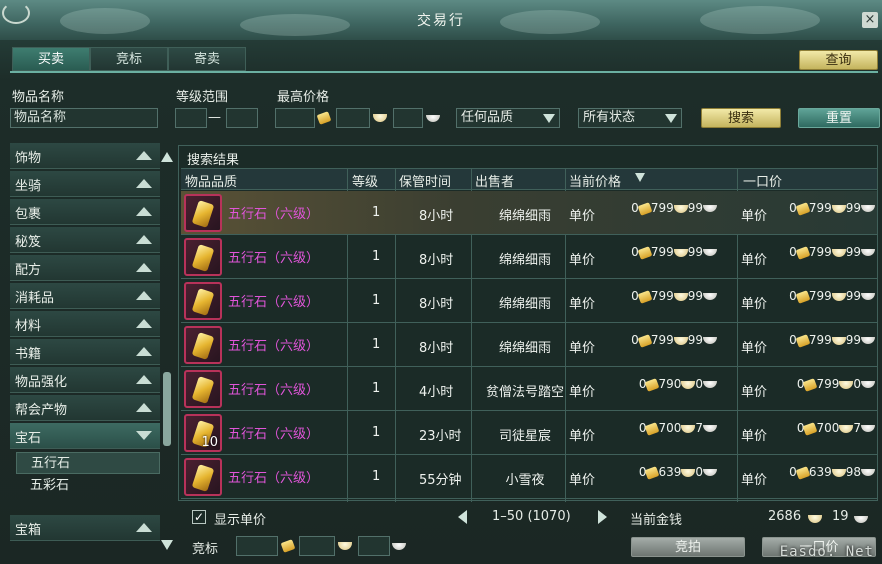 Image resolution: width=882 pixels, height=564 pixels. I want to click on sidebar-item-enhance: 物品强化, so click(85, 380).